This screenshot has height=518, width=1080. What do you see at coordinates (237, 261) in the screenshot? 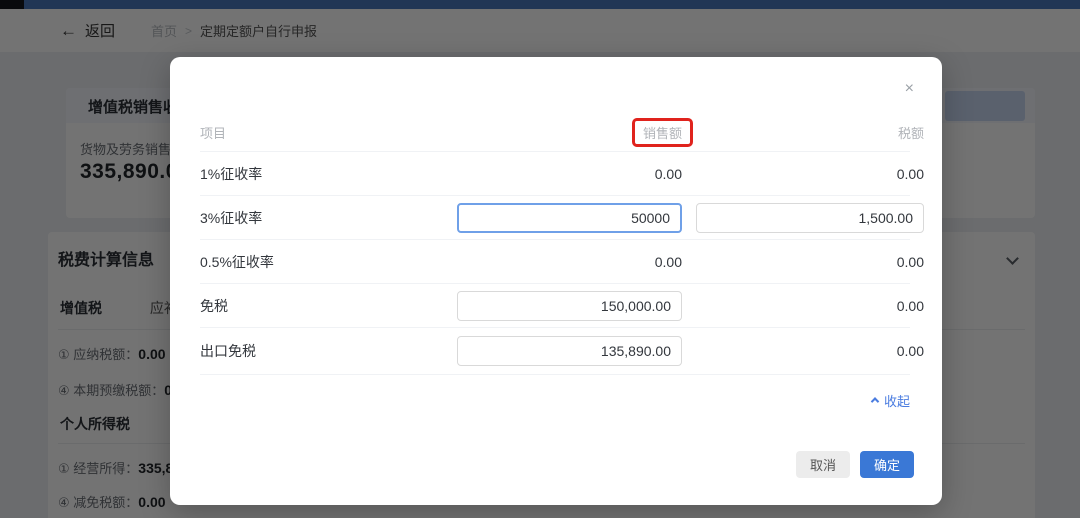
I see `row-label: 0.5%征收率` at bounding box center [237, 261].